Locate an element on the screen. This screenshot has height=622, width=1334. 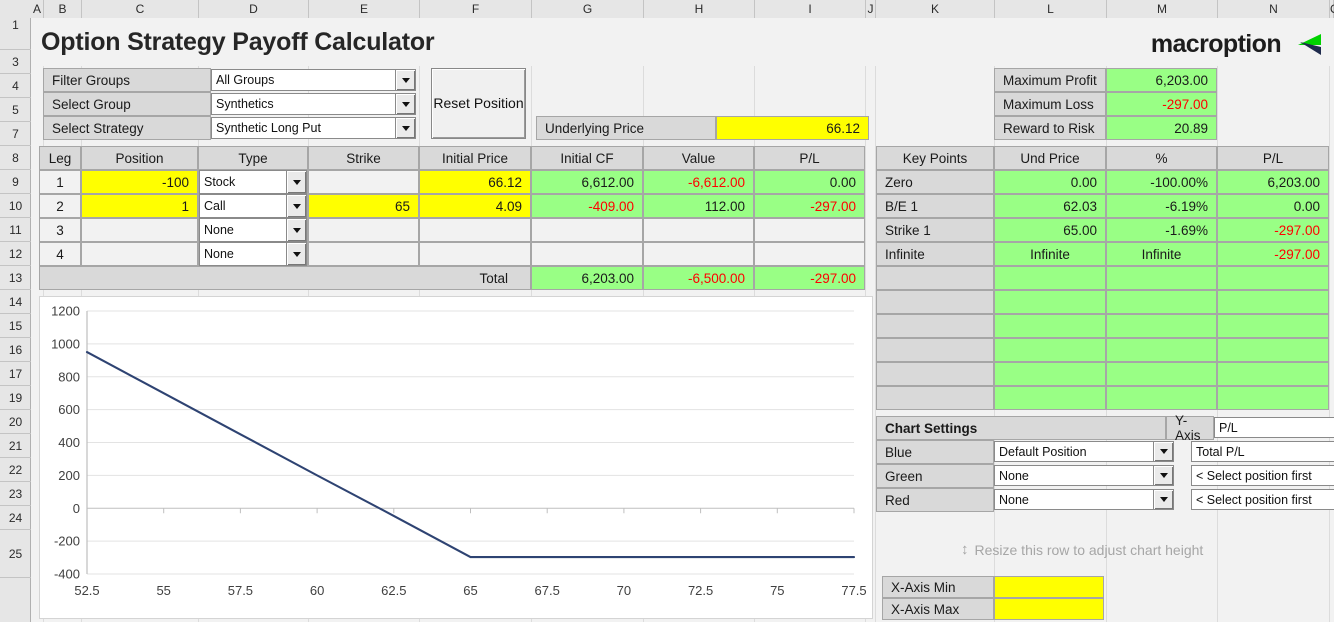
row-header-16: 16 is located at coordinates (15, 350).